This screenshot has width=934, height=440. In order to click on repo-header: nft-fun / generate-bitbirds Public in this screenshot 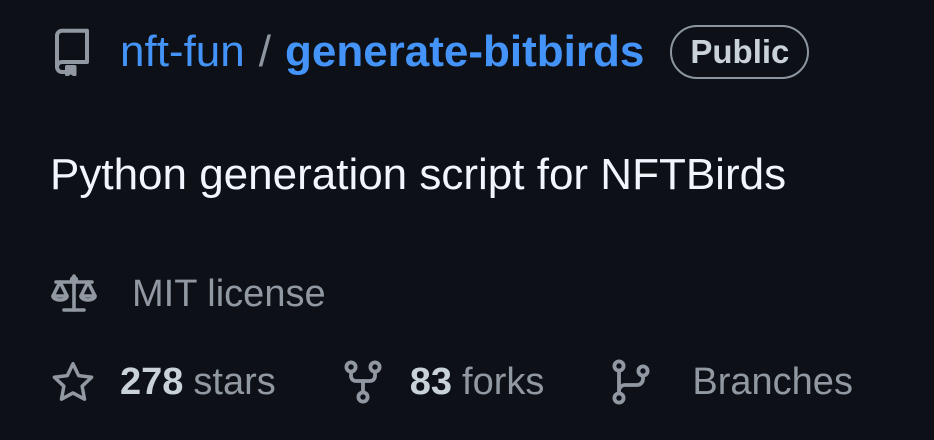, I will do `click(430, 52)`.